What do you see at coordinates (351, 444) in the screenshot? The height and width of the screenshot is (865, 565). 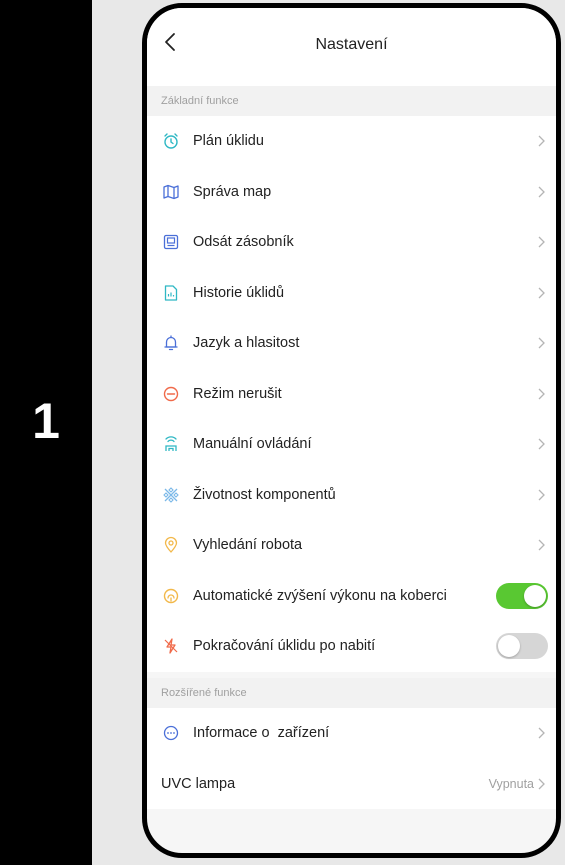 I see `menu-item-manual-control: Manuální ovládání` at bounding box center [351, 444].